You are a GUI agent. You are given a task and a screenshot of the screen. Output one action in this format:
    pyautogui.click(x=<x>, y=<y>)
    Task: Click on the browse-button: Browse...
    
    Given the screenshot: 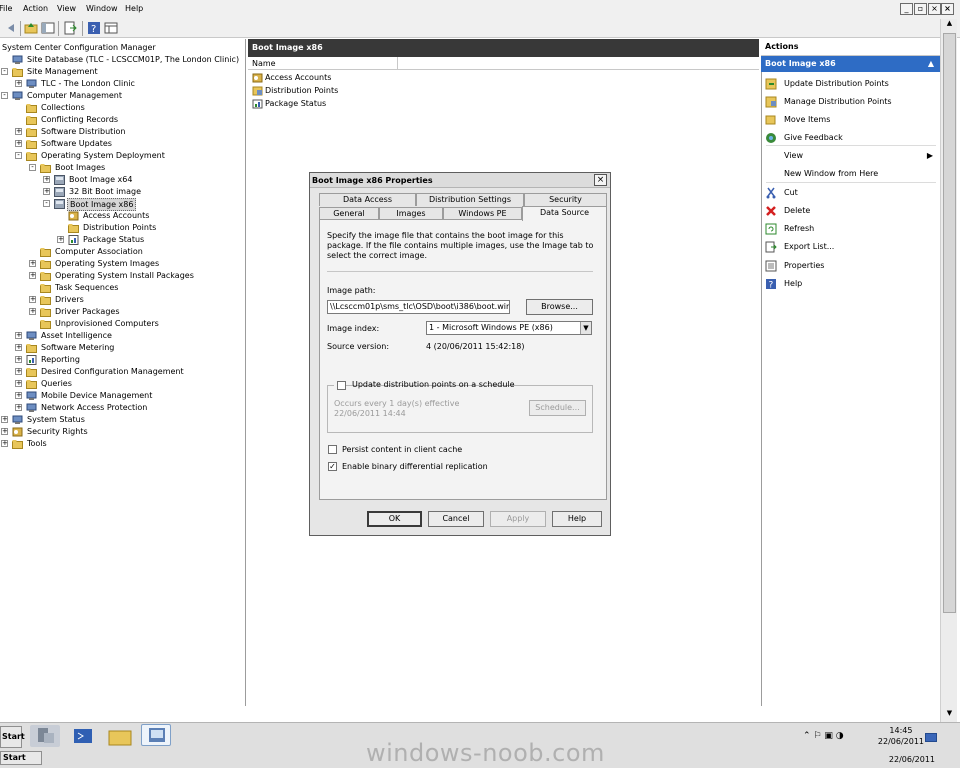 What is the action you would take?
    pyautogui.click(x=559, y=307)
    